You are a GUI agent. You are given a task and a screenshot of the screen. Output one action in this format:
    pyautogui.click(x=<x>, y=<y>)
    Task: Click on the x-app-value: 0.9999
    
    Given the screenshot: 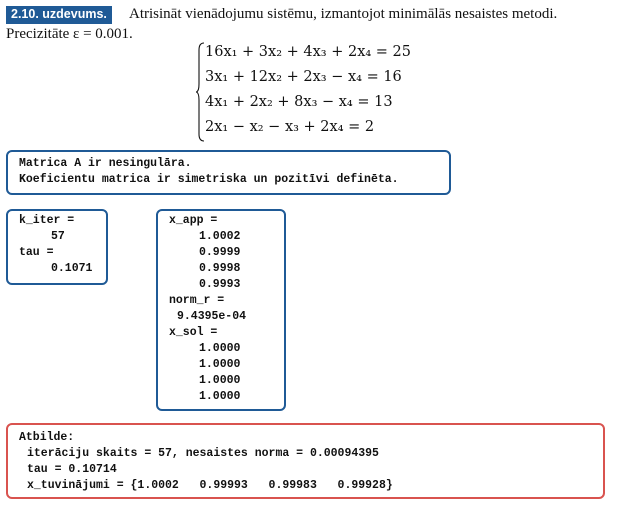 What is the action you would take?
    pyautogui.click(x=220, y=252)
    